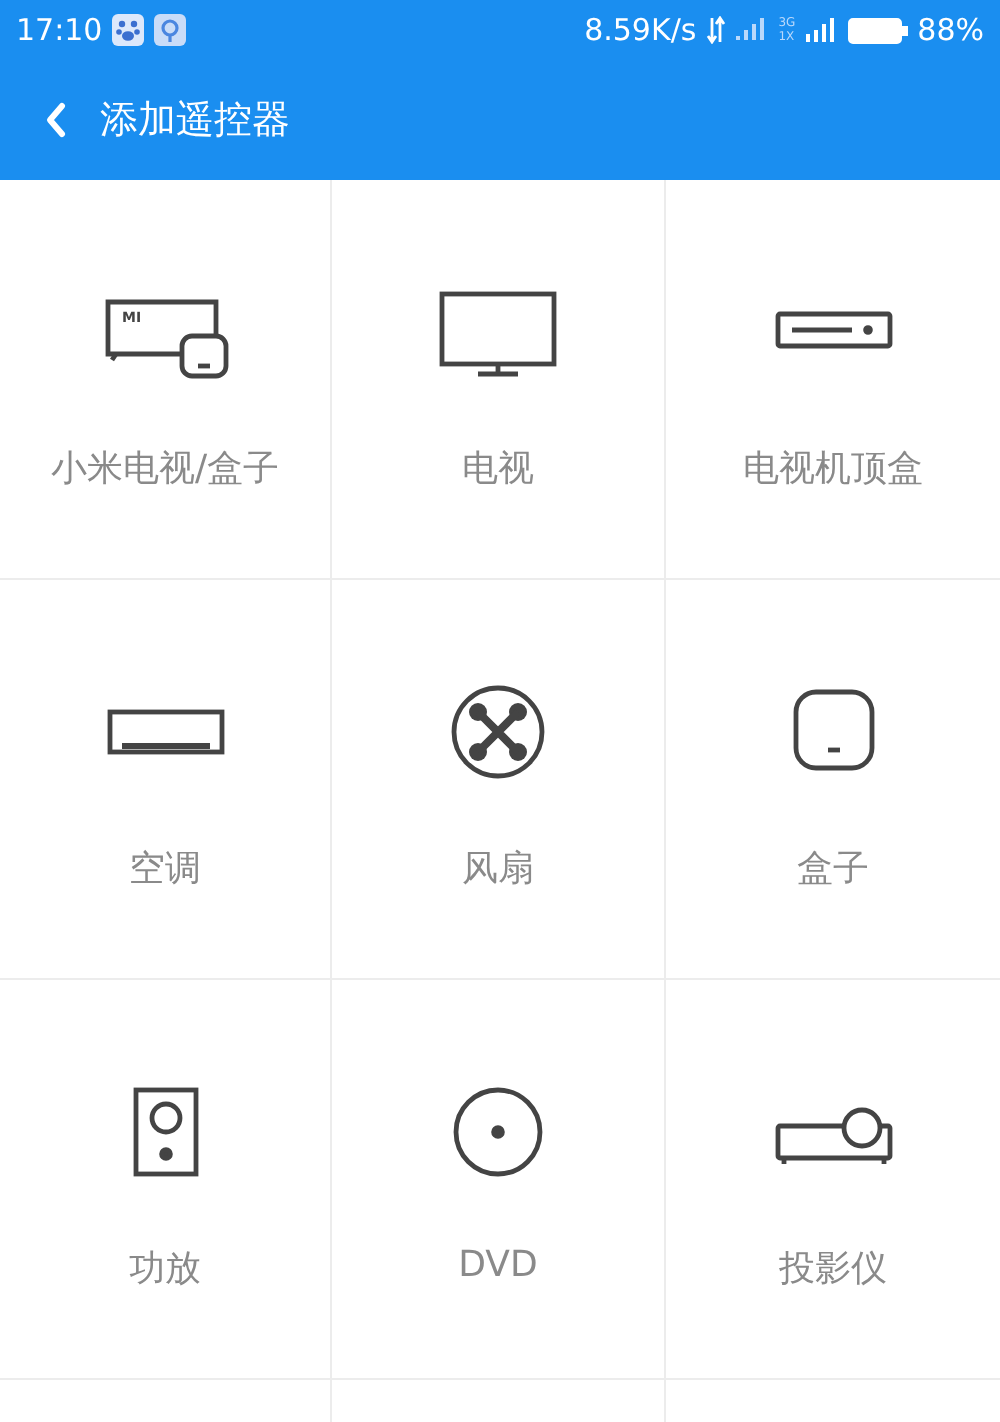 This screenshot has height=1422, width=1000. What do you see at coordinates (165, 469) in the screenshot?
I see `device-label: 小米电视/盒子` at bounding box center [165, 469].